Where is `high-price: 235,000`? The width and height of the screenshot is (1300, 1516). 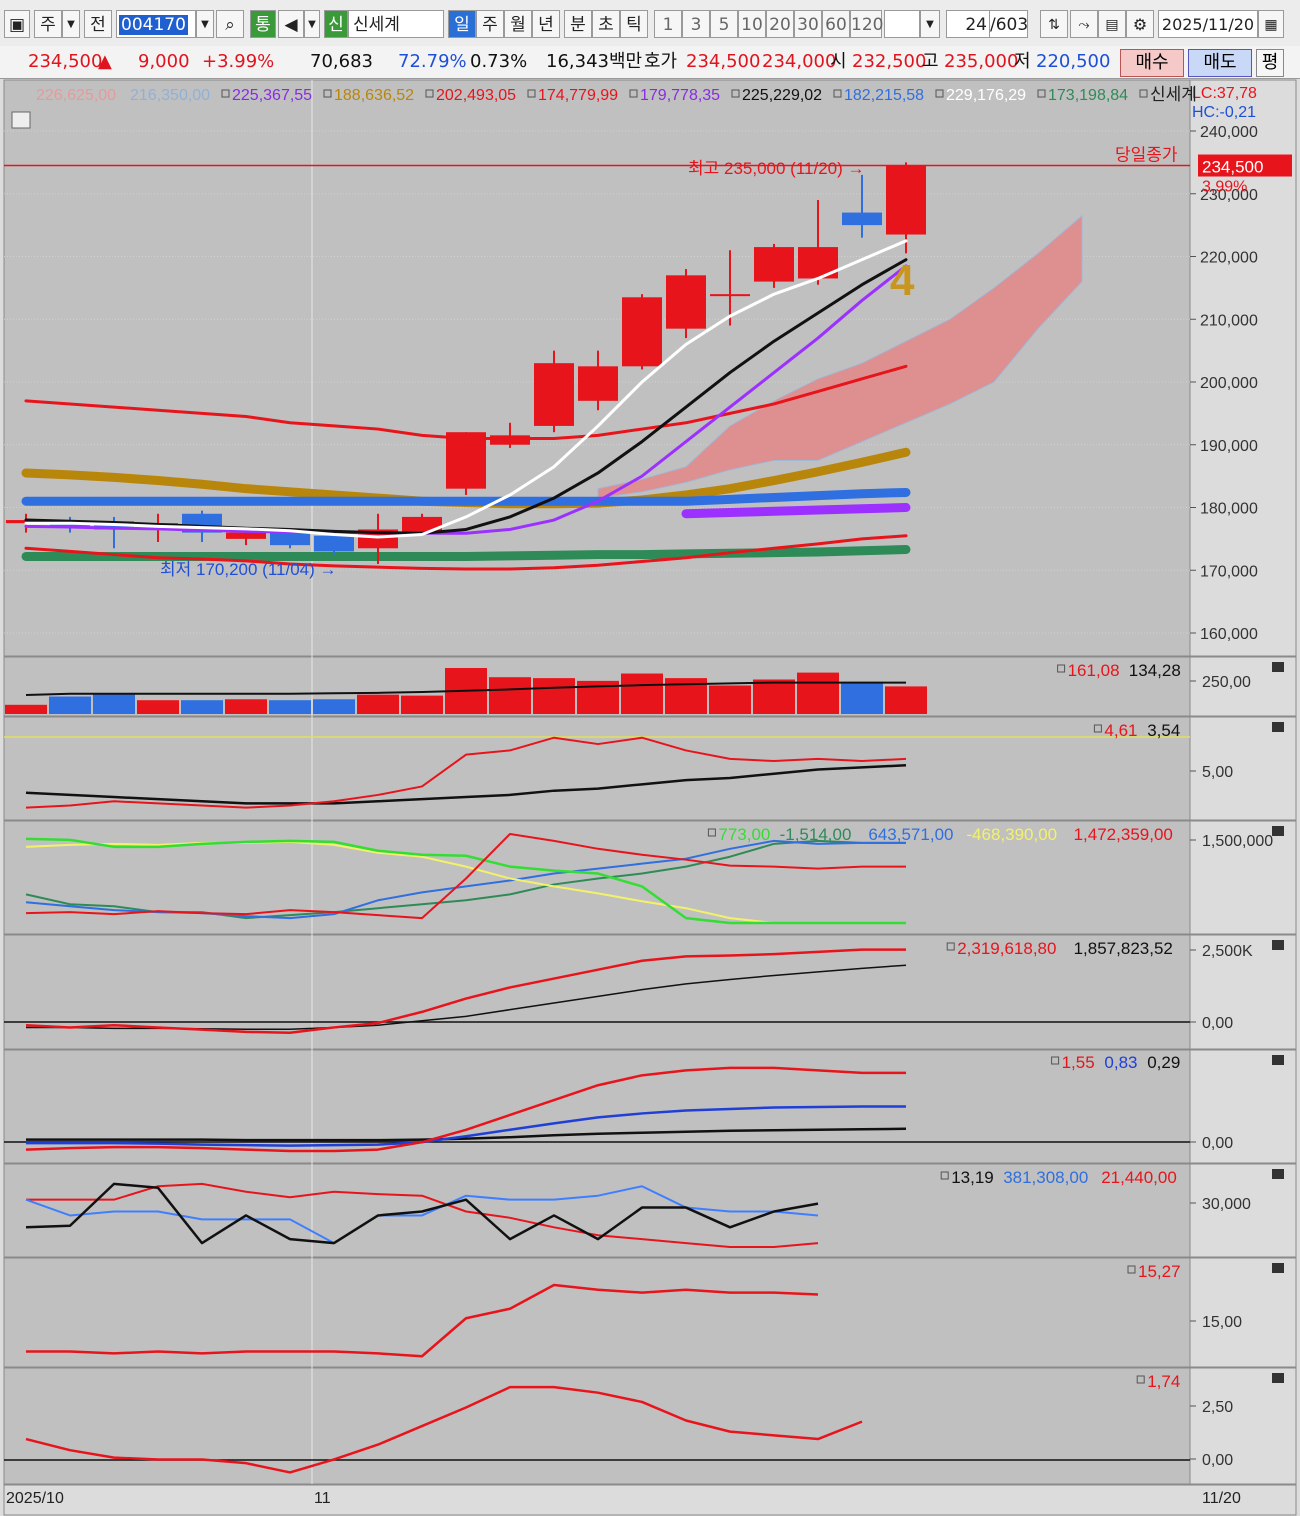
high-price: 235,000 is located at coordinates (981, 61).